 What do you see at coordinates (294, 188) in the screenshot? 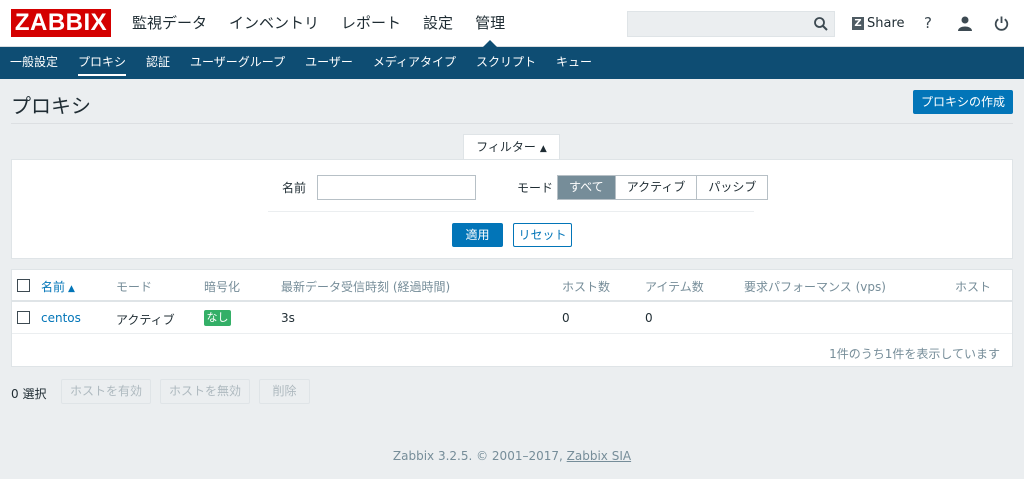
I see `filter-name-label: 名前` at bounding box center [294, 188].